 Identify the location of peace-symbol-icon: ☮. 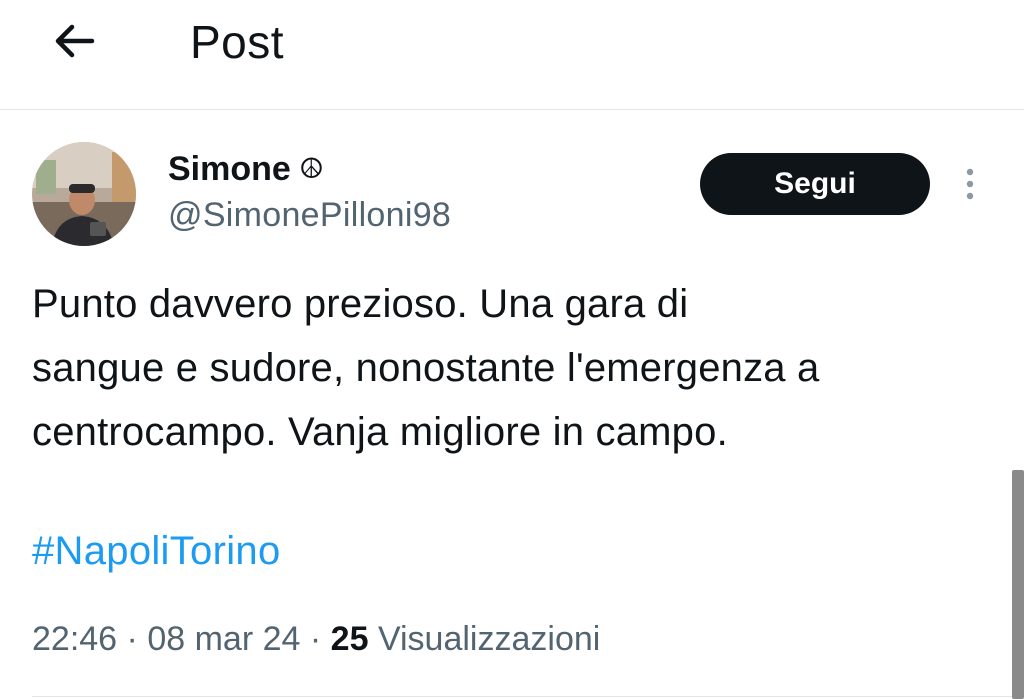
(311, 168).